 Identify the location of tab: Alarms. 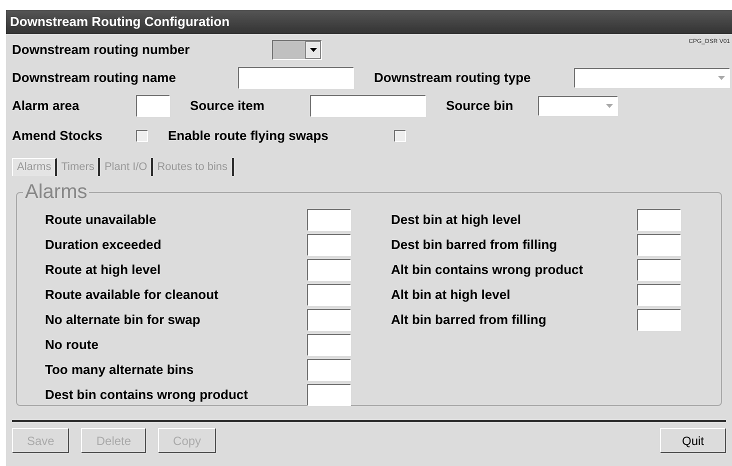
(35, 167).